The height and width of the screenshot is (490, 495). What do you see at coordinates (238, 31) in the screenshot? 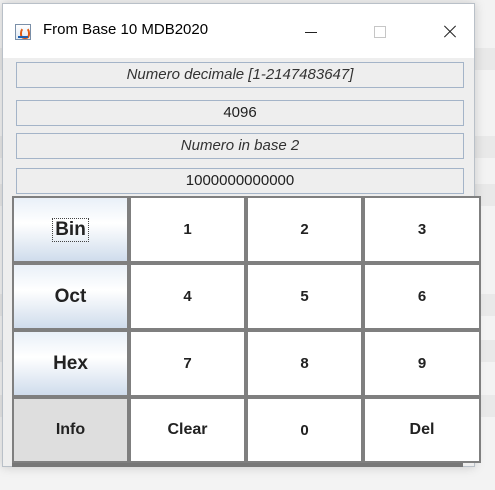
I see `title-bar: From Base 10 MDB2020` at bounding box center [238, 31].